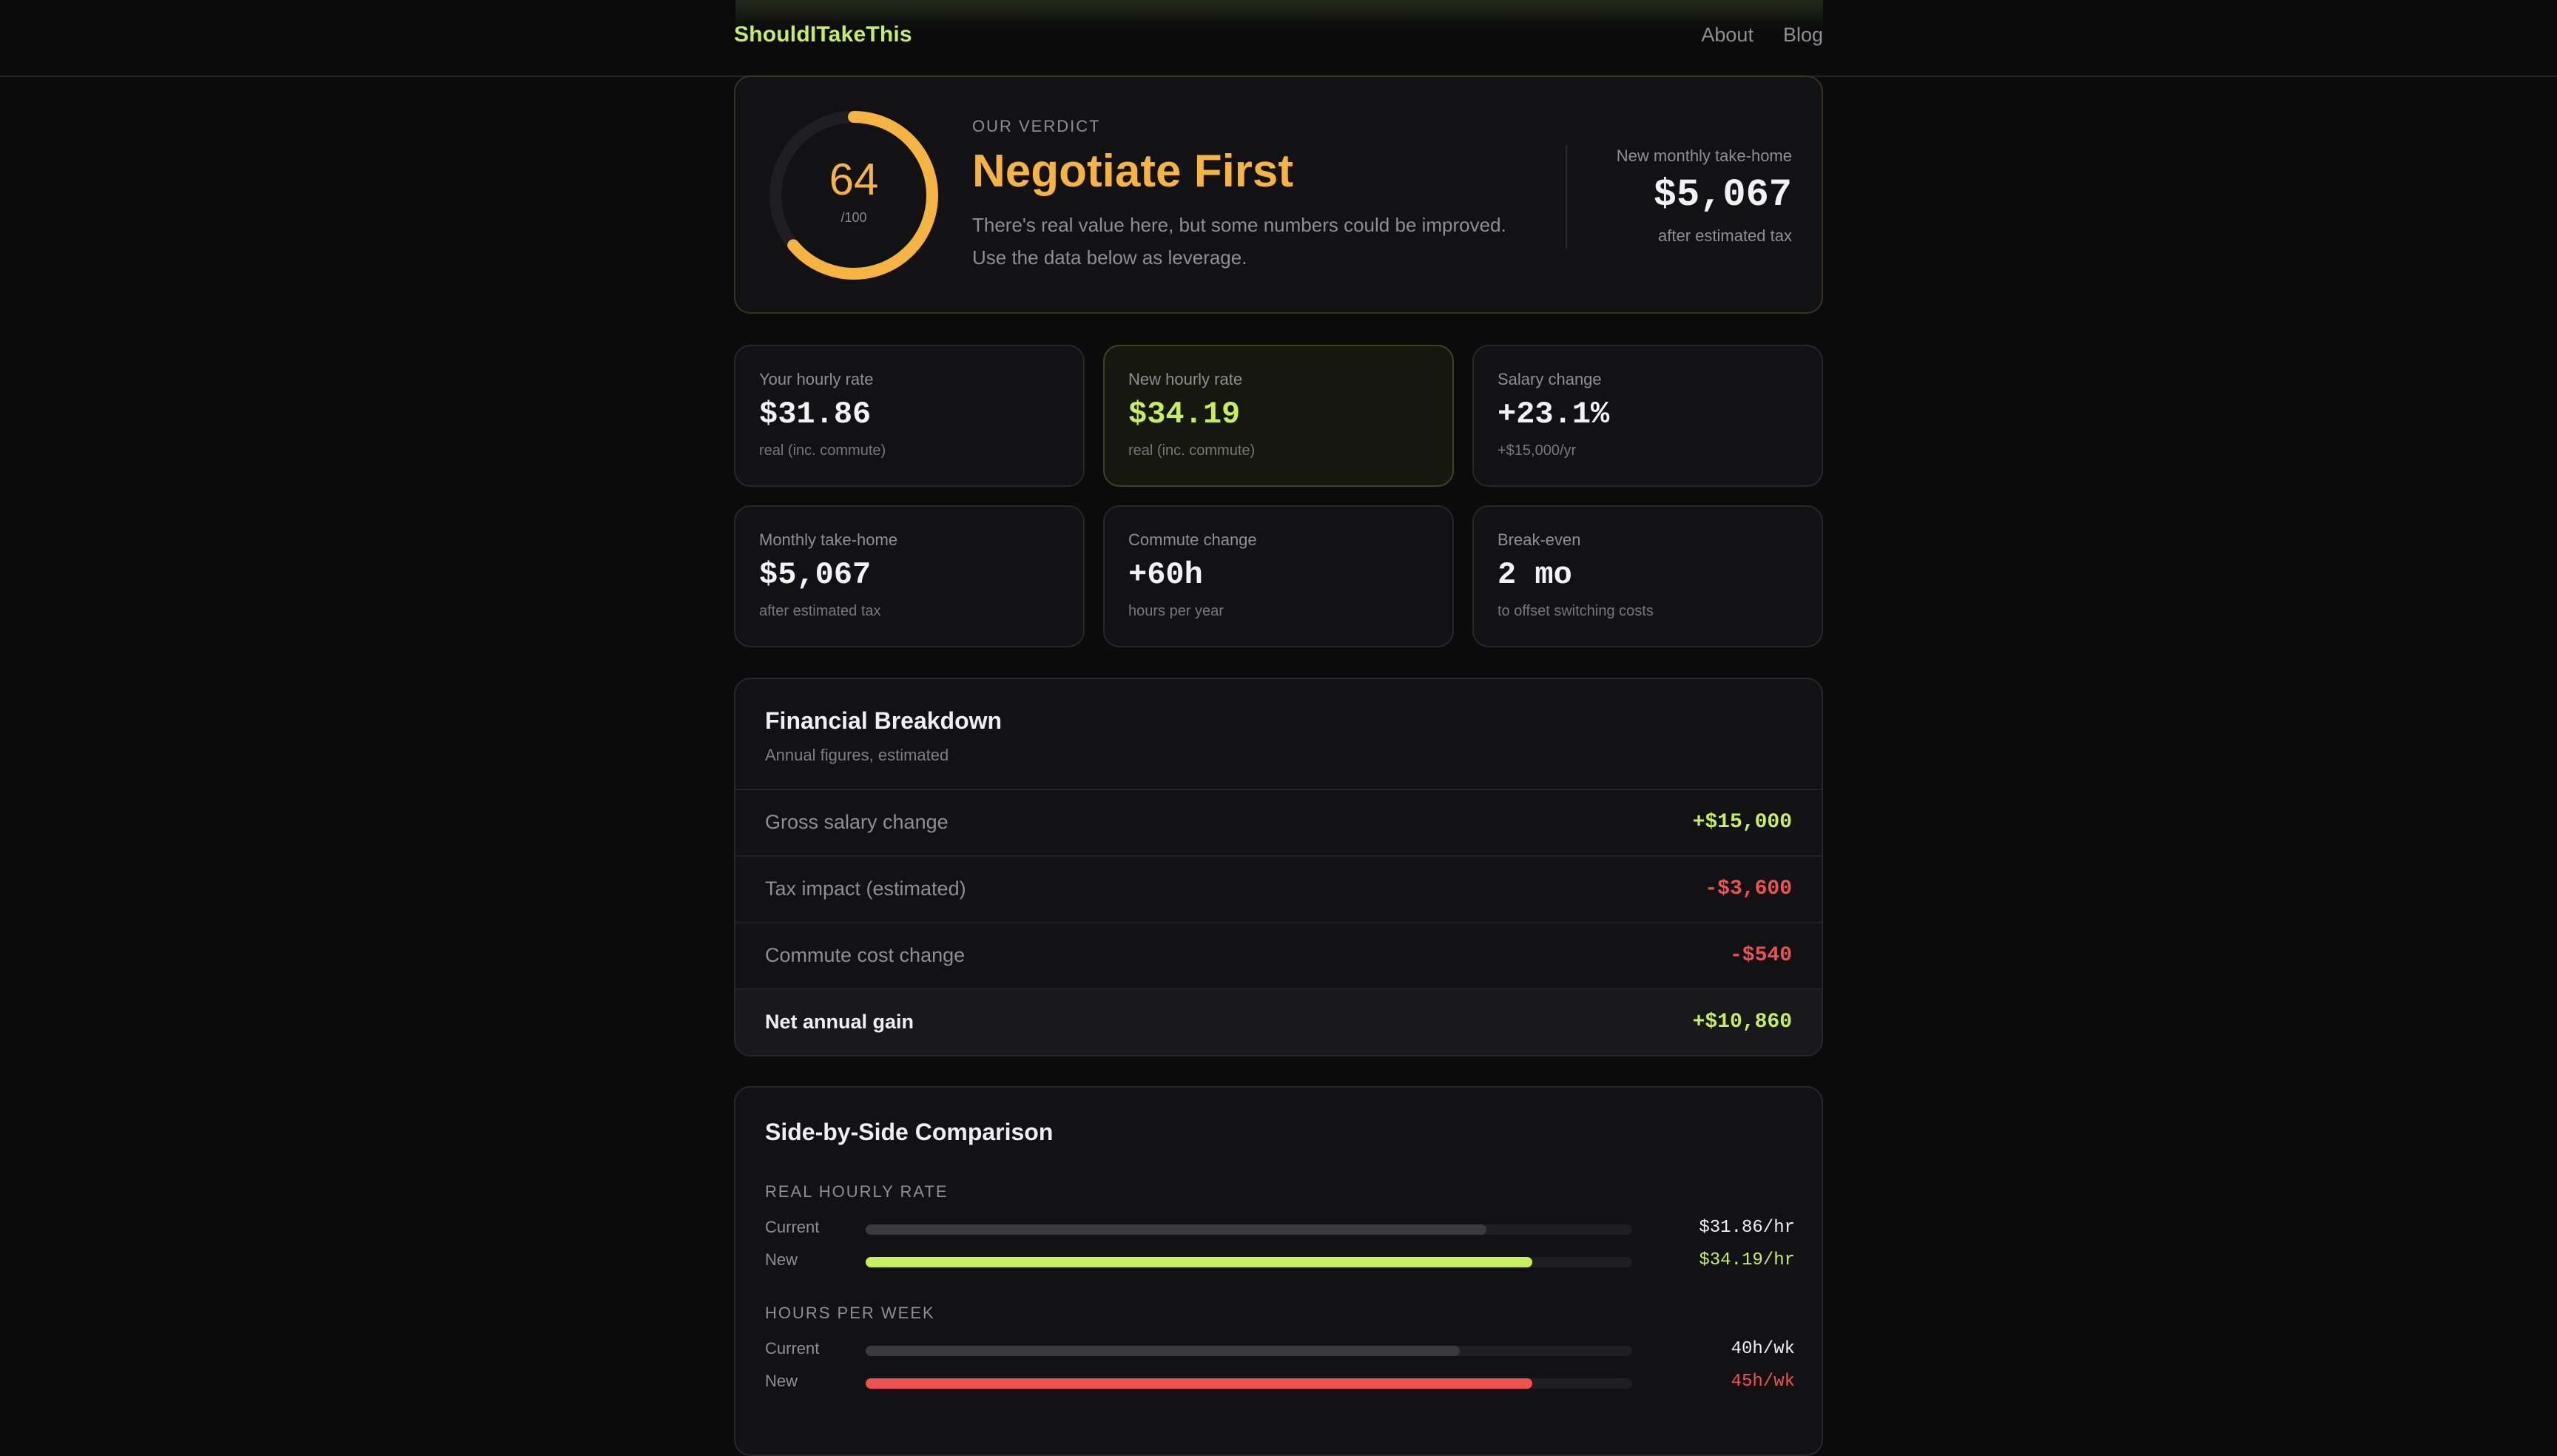  What do you see at coordinates (1762, 36) in the screenshot?
I see `nav-links: About Blog` at bounding box center [1762, 36].